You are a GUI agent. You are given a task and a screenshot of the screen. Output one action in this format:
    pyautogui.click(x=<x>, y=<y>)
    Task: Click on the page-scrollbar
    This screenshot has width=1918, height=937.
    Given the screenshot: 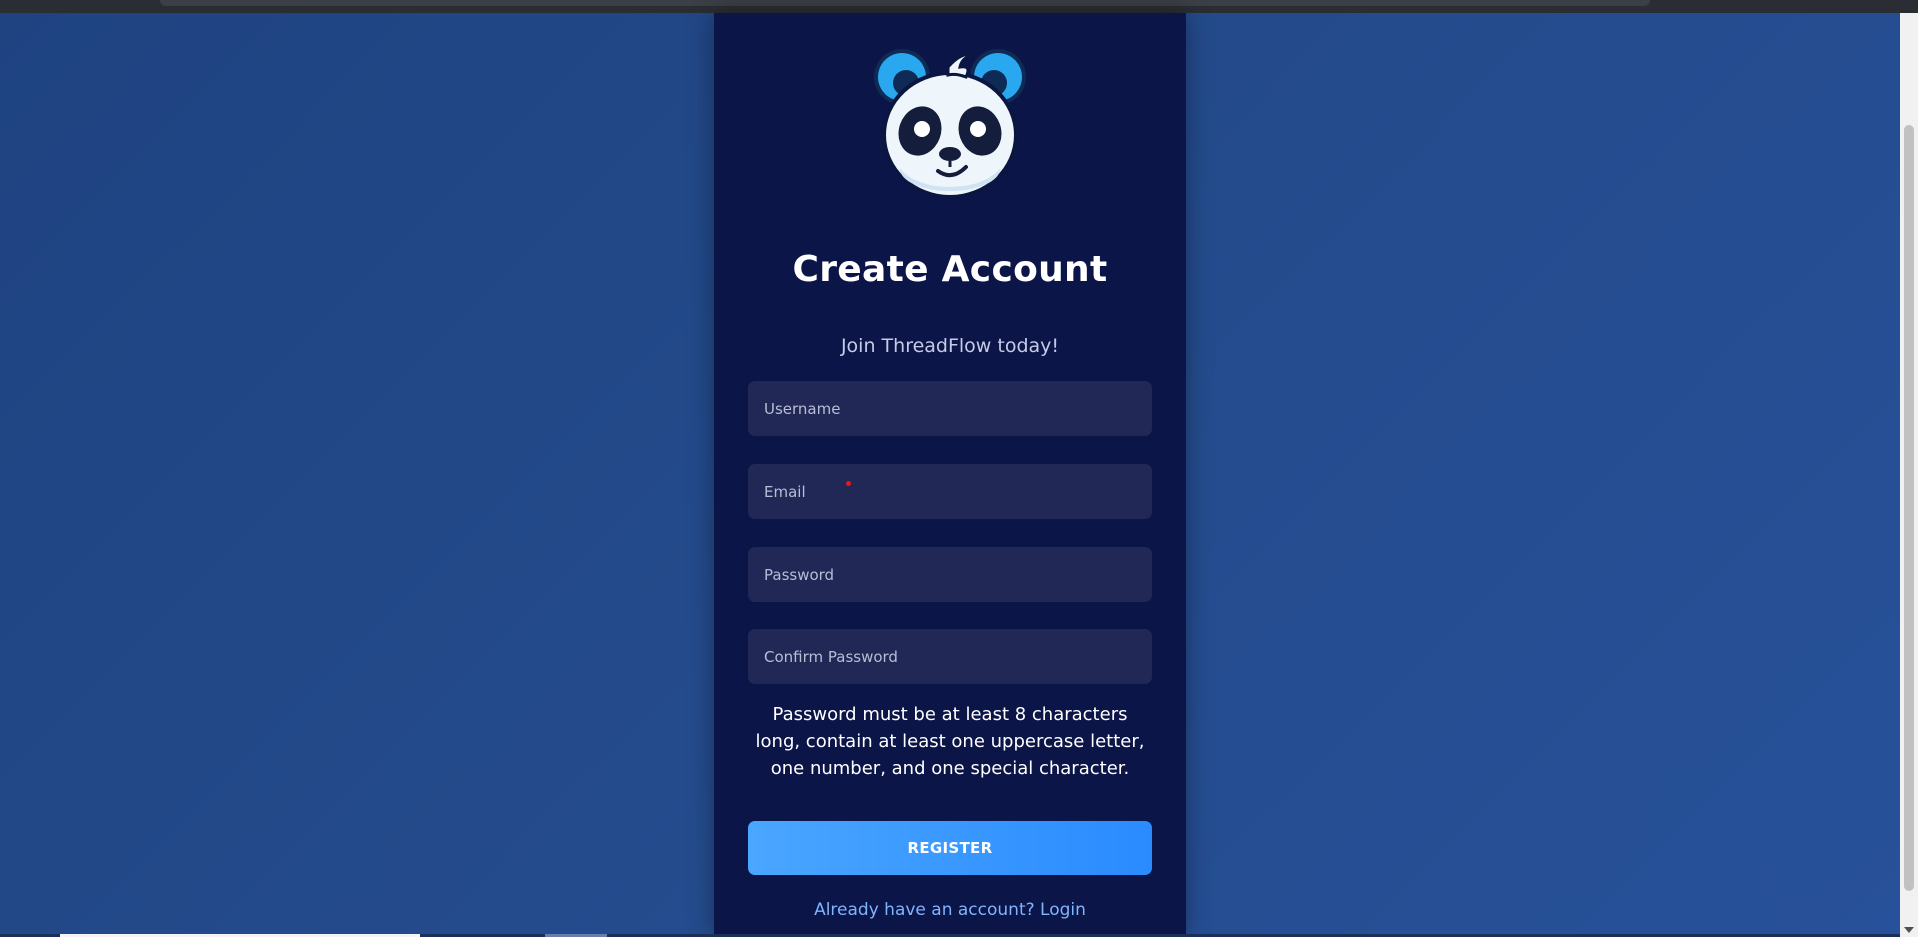 What is the action you would take?
    pyautogui.click(x=1909, y=475)
    